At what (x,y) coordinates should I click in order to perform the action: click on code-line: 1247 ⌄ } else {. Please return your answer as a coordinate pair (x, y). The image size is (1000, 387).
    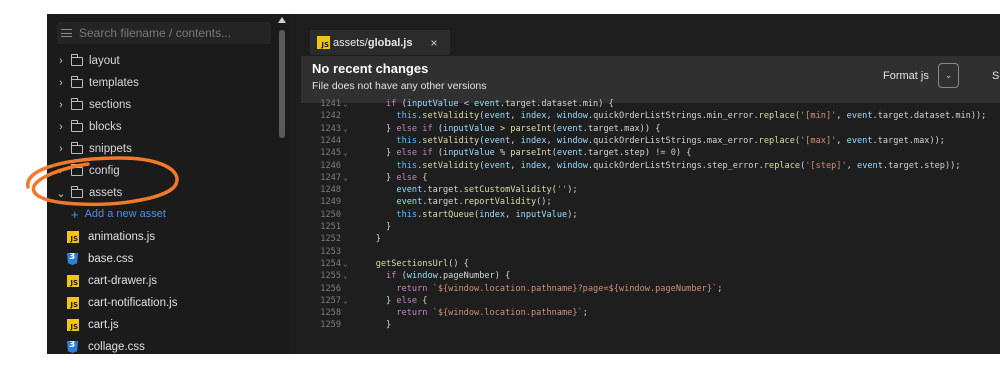
    Looking at the image, I should click on (650, 179).